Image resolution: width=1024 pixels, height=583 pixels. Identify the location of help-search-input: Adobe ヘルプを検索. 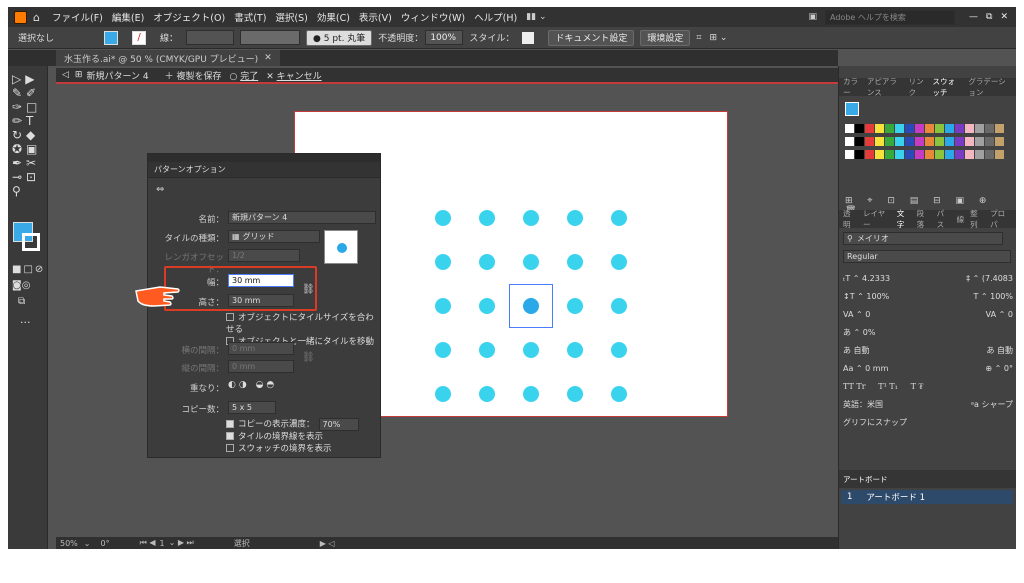
(890, 17).